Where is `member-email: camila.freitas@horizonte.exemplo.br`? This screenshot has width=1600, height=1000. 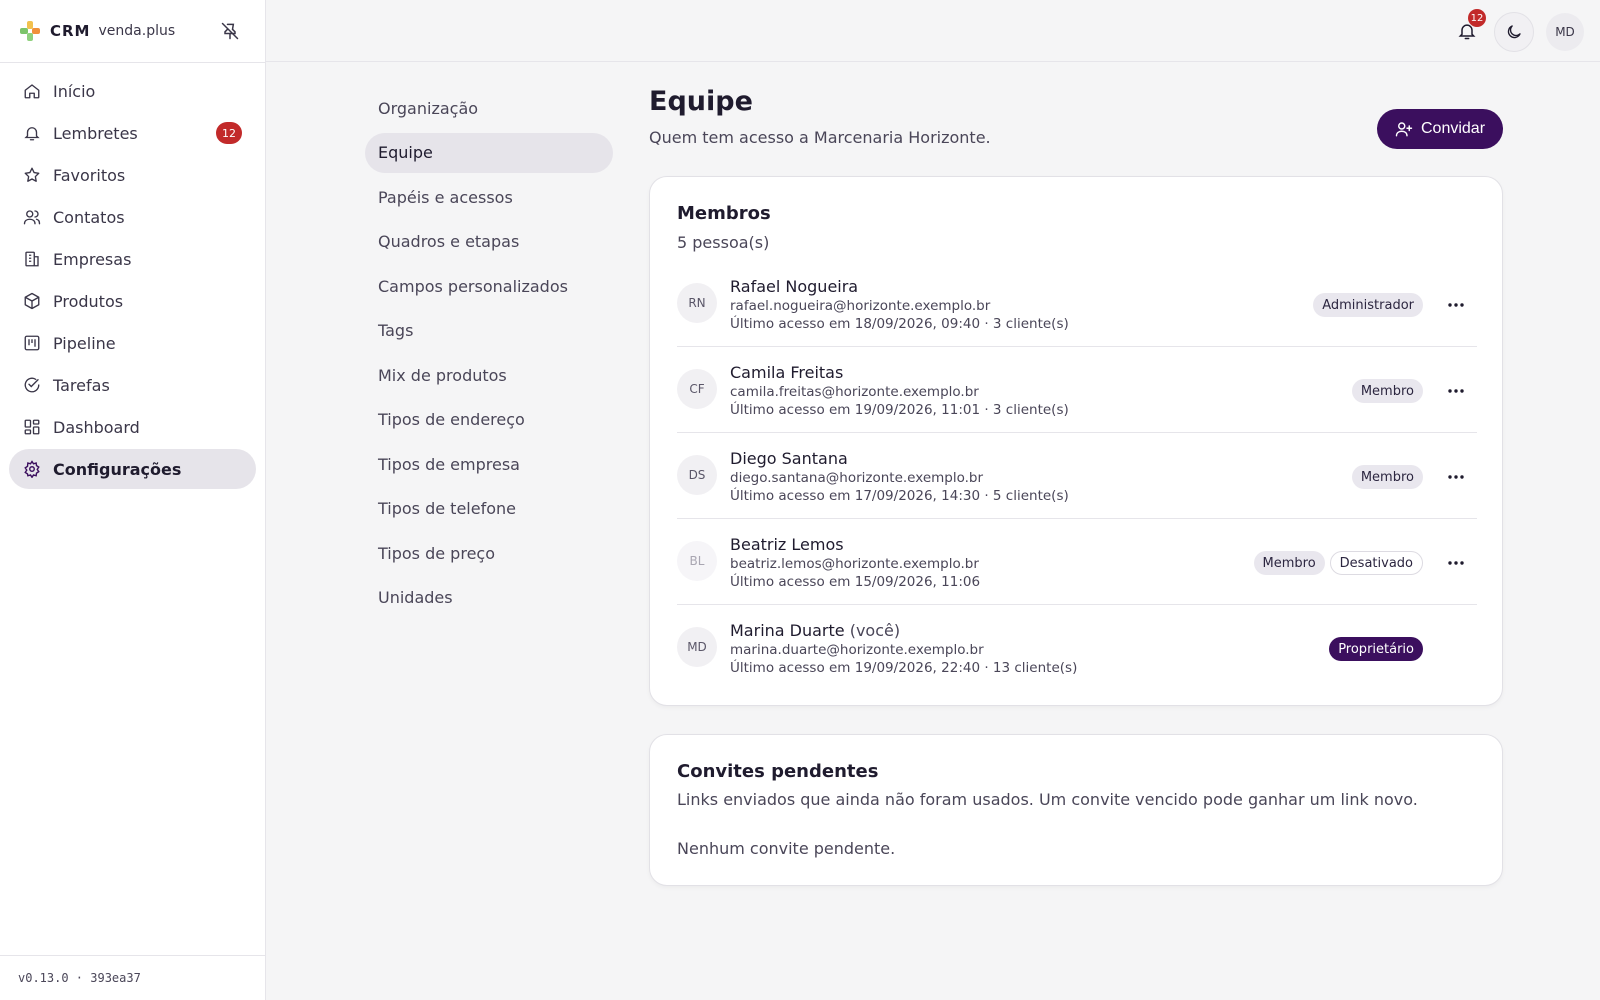
member-email: camila.freitas@horizonte.exemplo.br is located at coordinates (854, 392).